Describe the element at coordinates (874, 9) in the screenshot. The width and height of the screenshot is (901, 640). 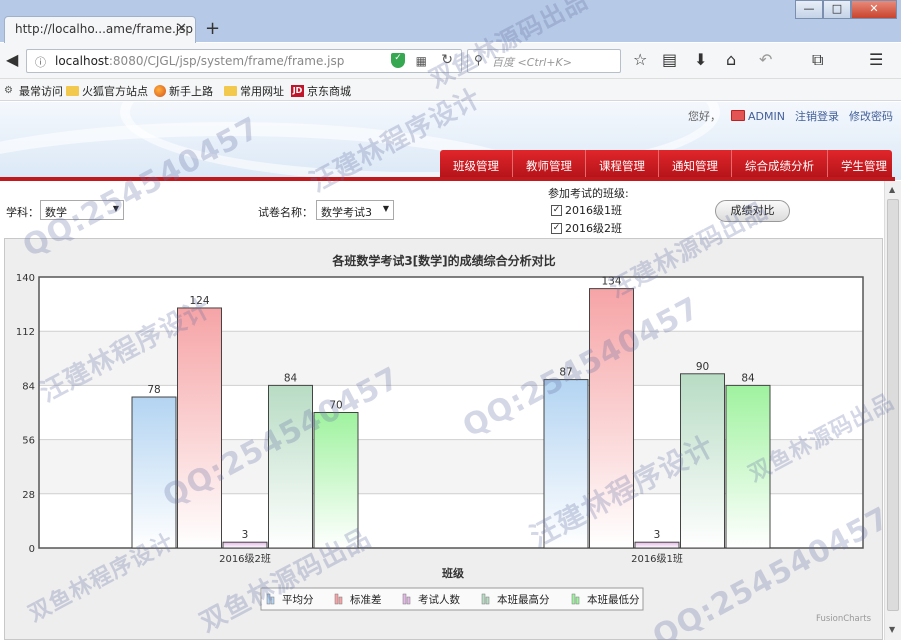
I see `close-window-button: ✕` at that location.